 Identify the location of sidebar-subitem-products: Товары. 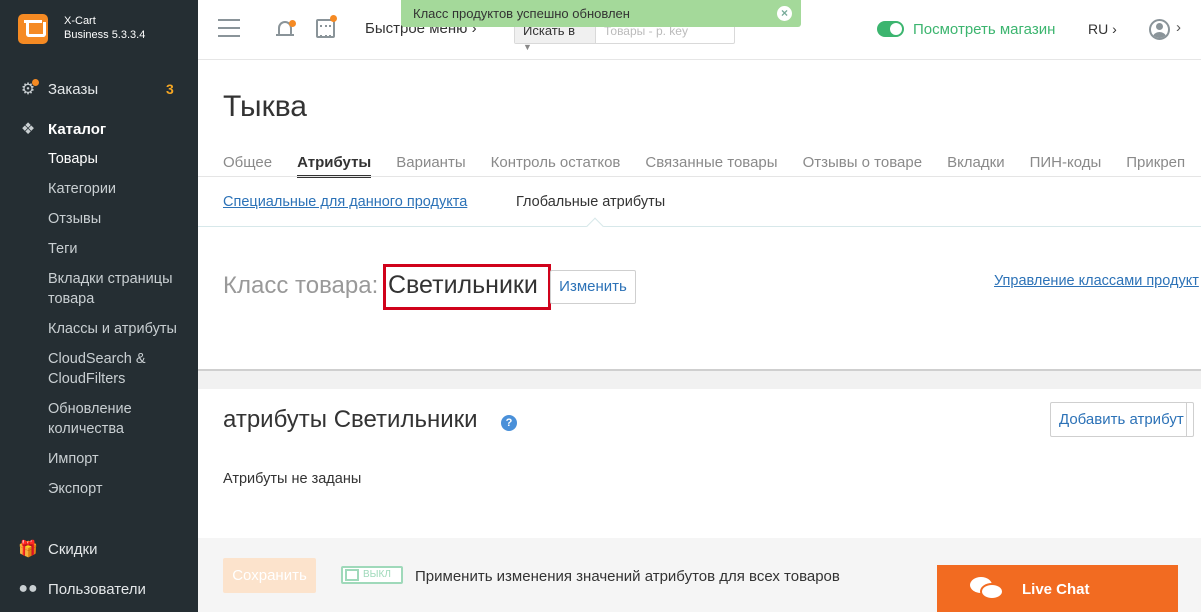
(118, 159).